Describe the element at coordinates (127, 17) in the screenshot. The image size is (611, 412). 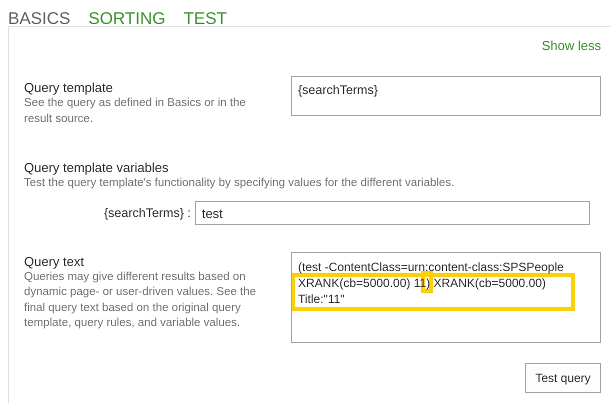
I see `tab: SORTING` at that location.